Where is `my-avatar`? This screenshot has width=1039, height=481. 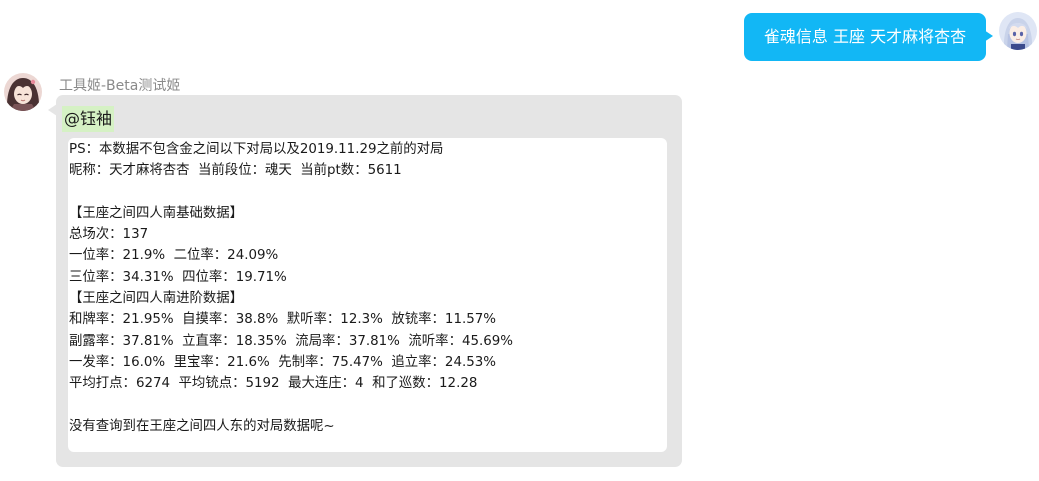
my-avatar is located at coordinates (1018, 31).